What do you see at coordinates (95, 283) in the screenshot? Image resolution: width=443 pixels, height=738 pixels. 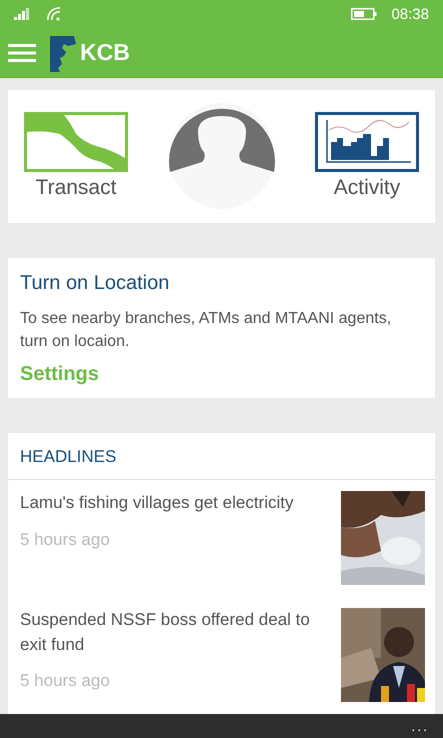 I see `card-title: Turn on Location` at bounding box center [95, 283].